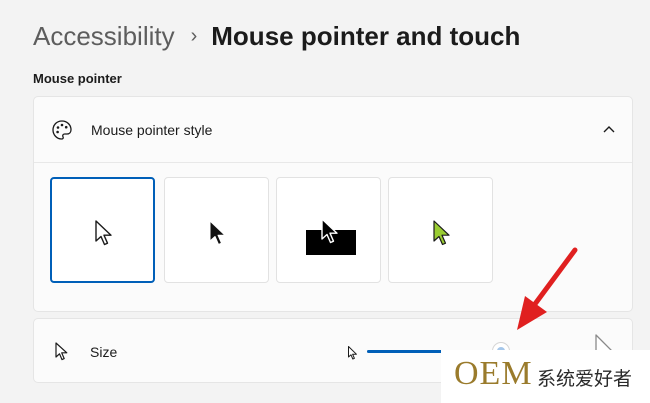  Describe the element at coordinates (104, 36) in the screenshot. I see `breadcrumb-accessibility-link: Accessibility` at that location.